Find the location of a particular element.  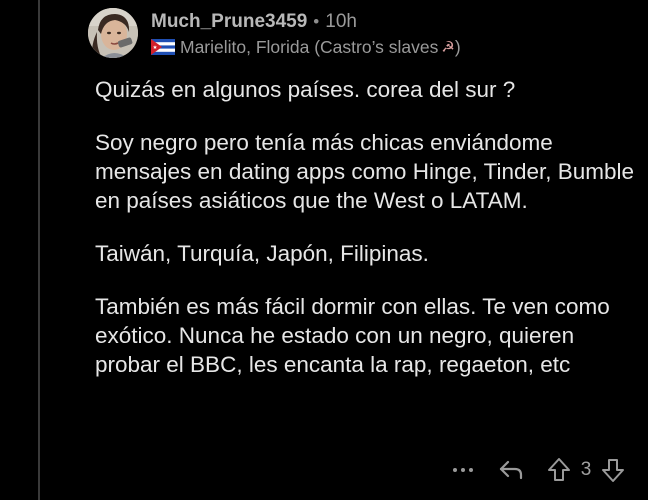

more-options-button is located at coordinates (463, 470).